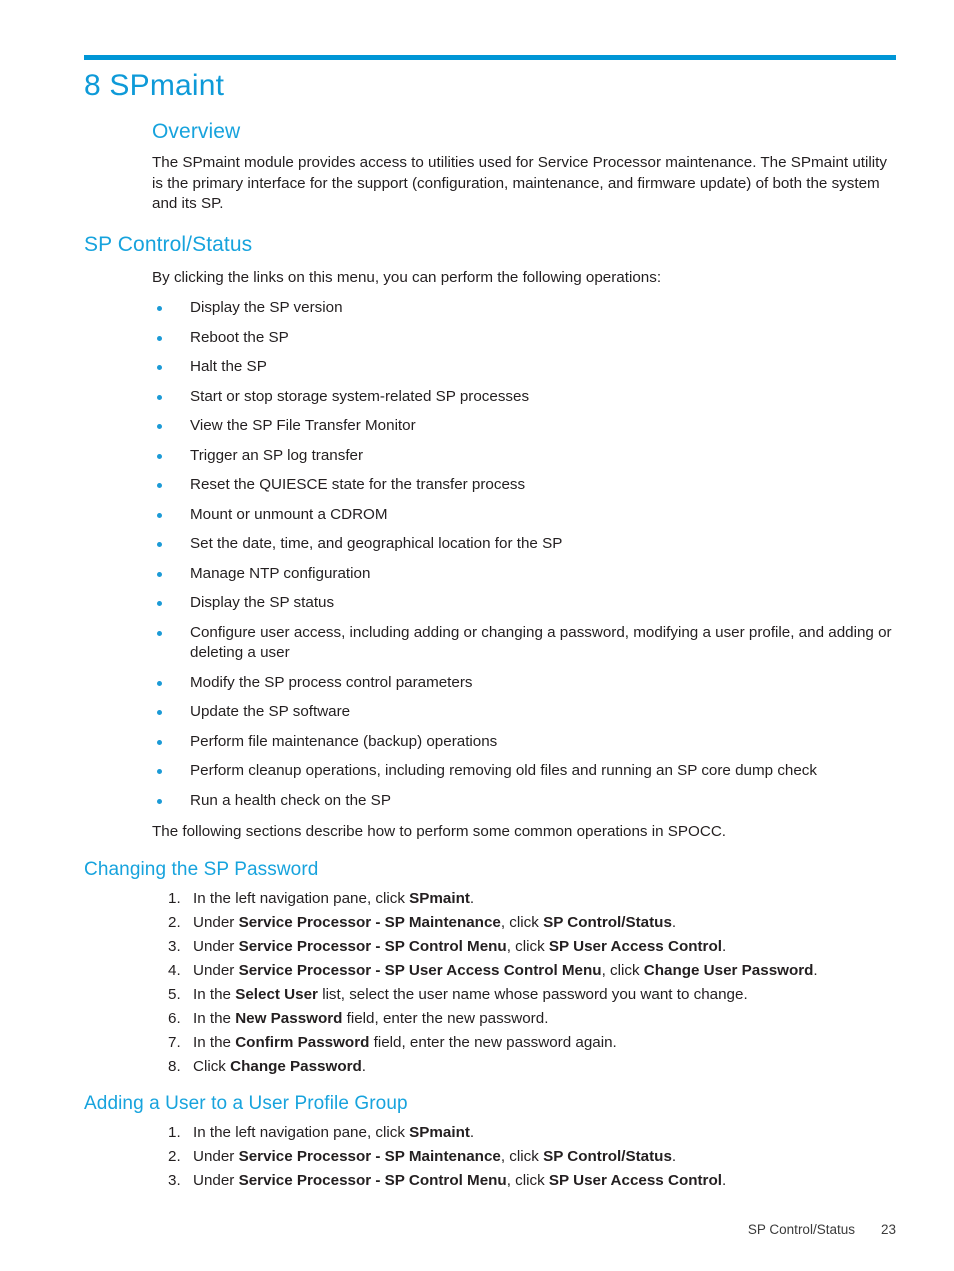 This screenshot has height=1271, width=954. What do you see at coordinates (542, 456) in the screenshot?
I see `list-item: Trigger an SP log transfer` at bounding box center [542, 456].